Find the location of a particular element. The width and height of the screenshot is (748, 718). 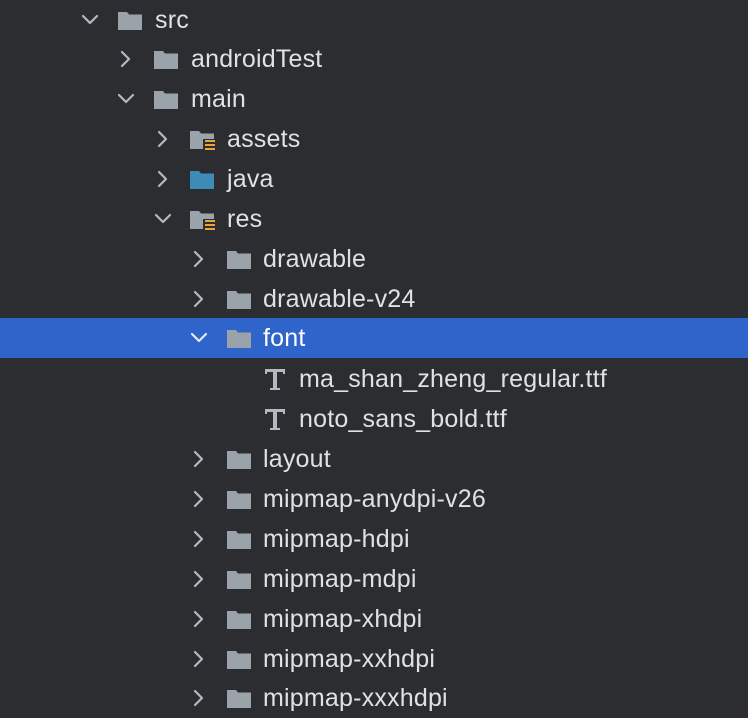

source-folder-icon is located at coordinates (202, 180).